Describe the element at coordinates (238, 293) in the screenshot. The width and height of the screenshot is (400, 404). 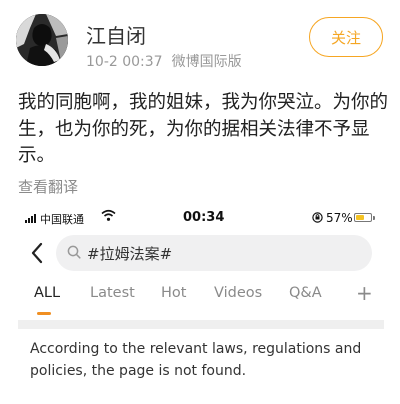
I see `tab-videos: Videos` at that location.